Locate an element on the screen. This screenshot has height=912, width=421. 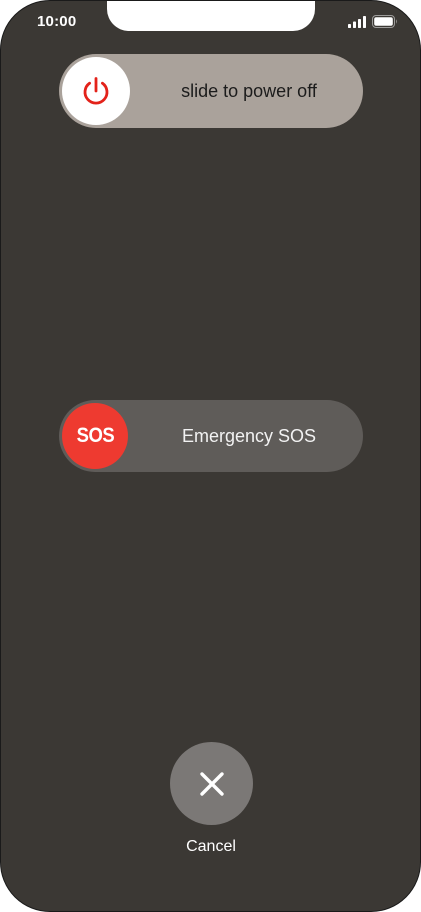
power-off-slider: slide to power off is located at coordinates (211, 91).